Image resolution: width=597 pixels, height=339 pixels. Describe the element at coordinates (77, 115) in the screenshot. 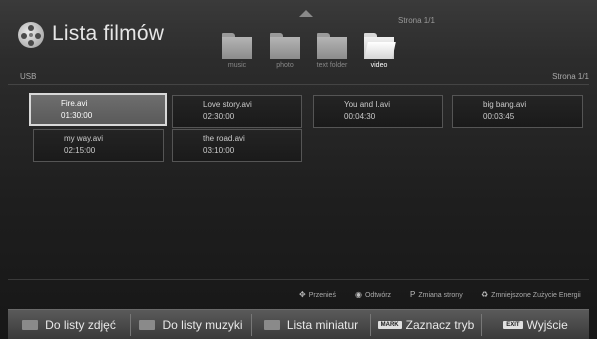

I see `file-duration: 01:30:00` at that location.